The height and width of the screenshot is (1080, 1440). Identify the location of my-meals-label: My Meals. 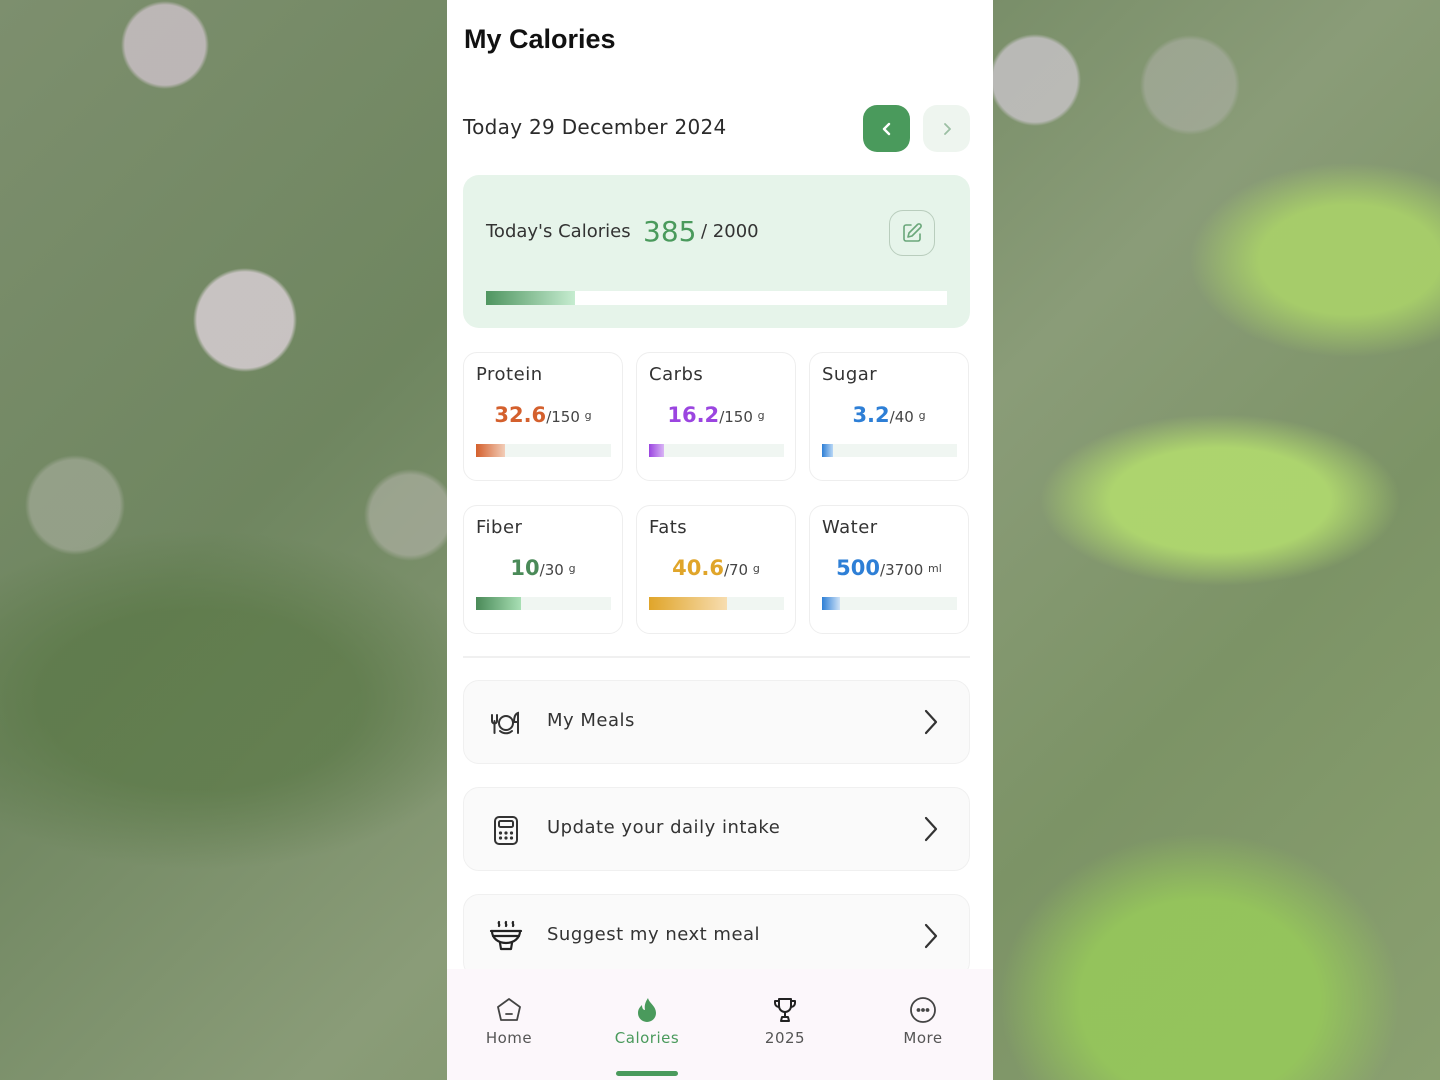
(591, 720).